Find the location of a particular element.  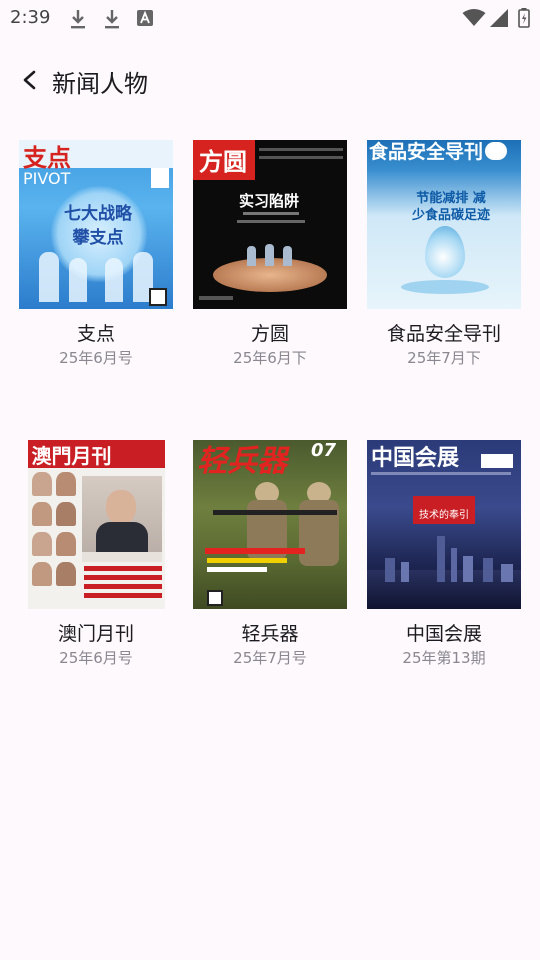

page-title: 新闻人物 is located at coordinates (100, 84).